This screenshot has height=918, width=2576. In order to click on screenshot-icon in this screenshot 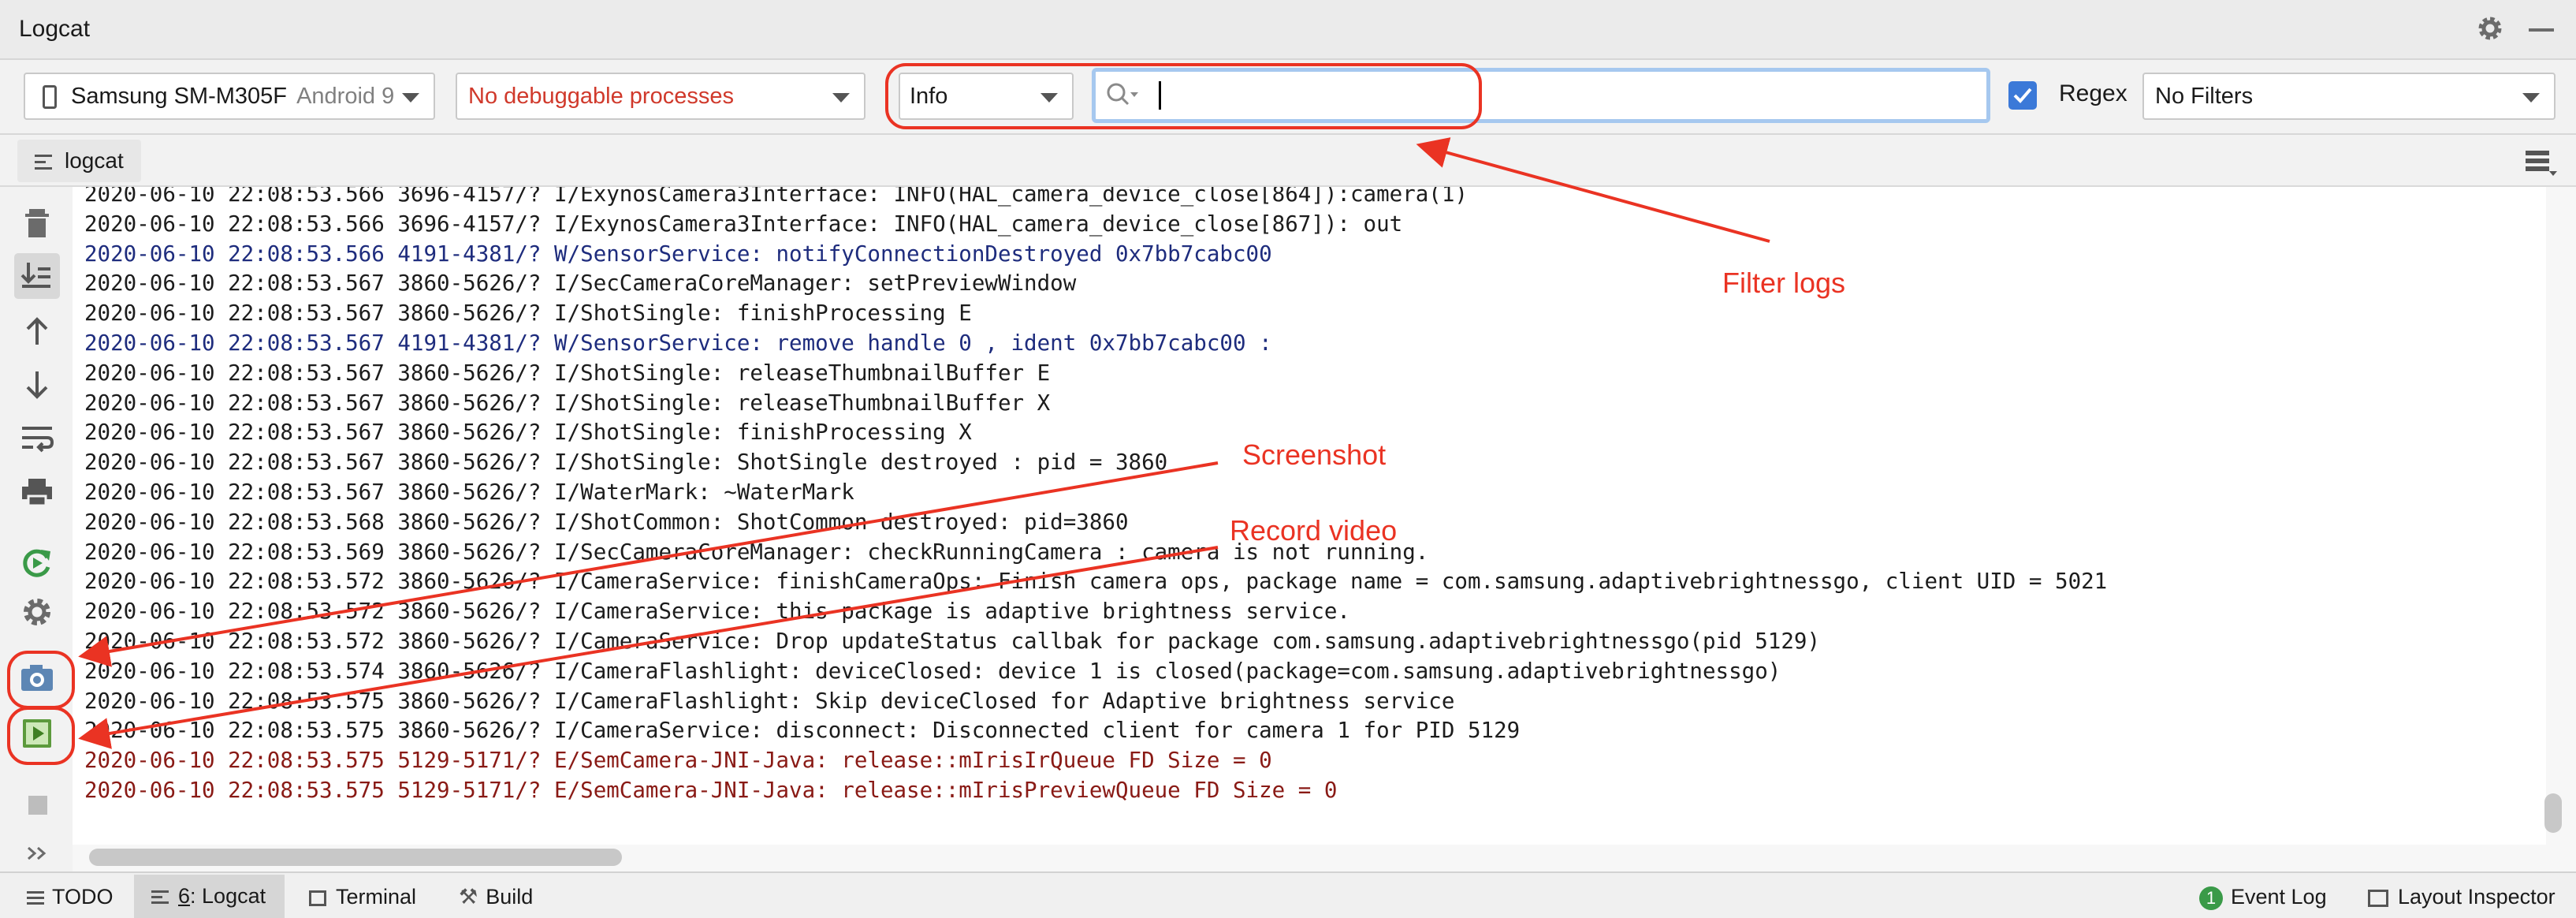, I will do `click(37, 678)`.